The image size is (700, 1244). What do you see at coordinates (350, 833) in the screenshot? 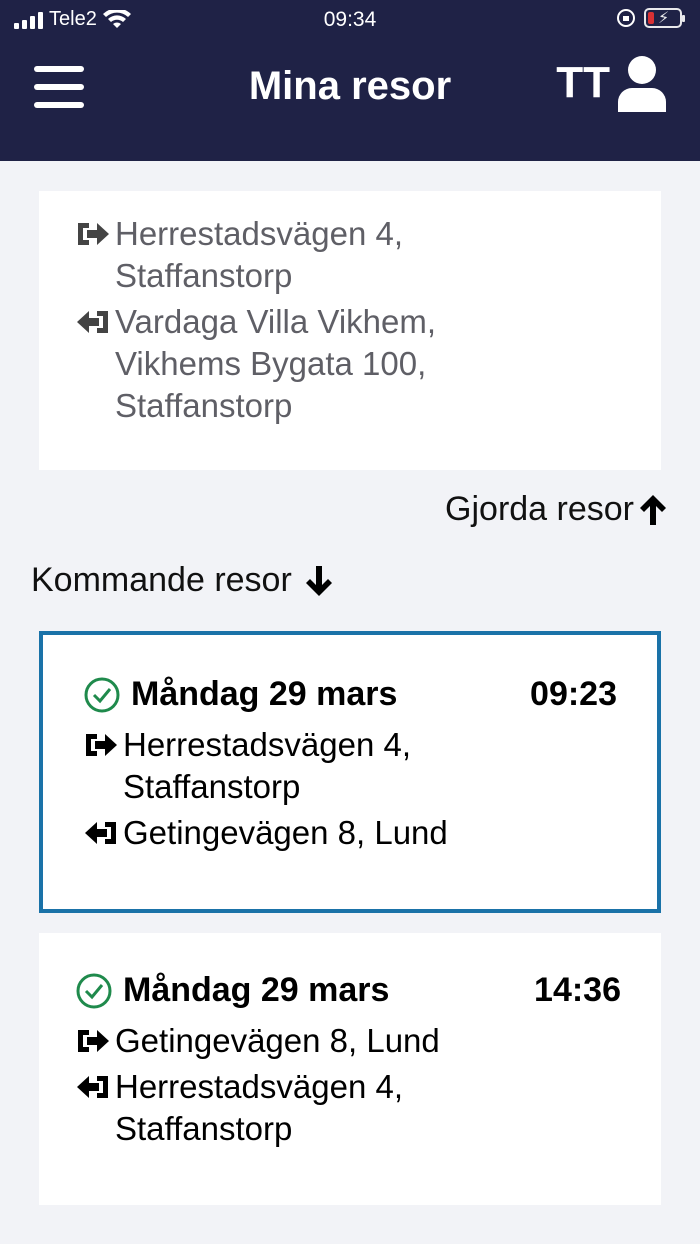
I see `dropoff-row: Getingevägen 8, Lund` at bounding box center [350, 833].